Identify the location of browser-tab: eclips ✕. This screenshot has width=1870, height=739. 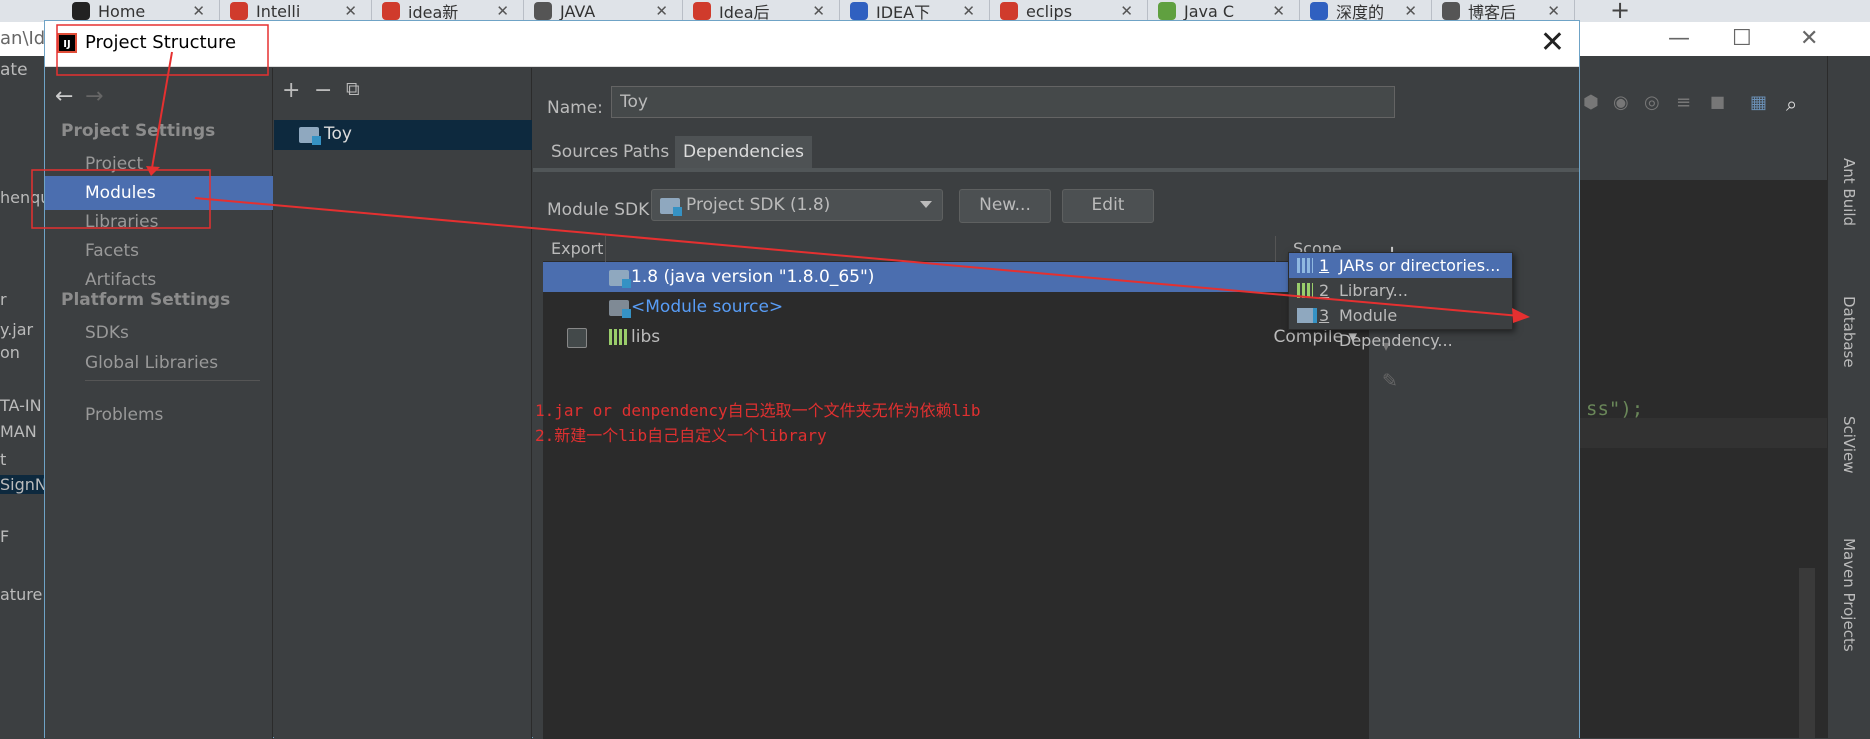
(1069, 11).